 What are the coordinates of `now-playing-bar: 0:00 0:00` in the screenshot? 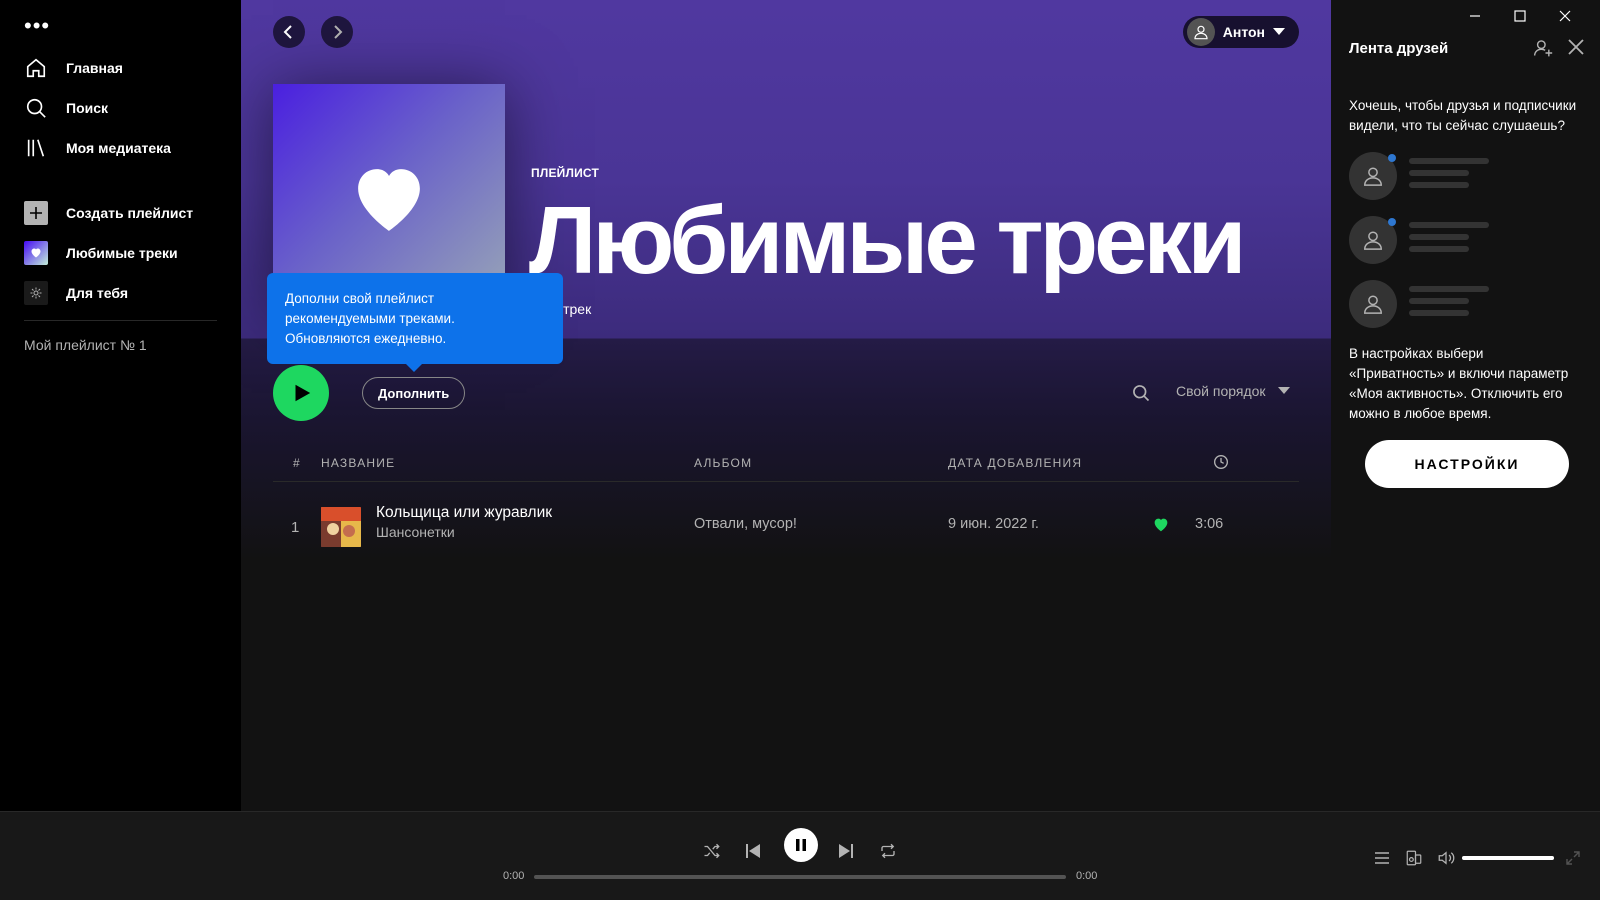 It's located at (800, 855).